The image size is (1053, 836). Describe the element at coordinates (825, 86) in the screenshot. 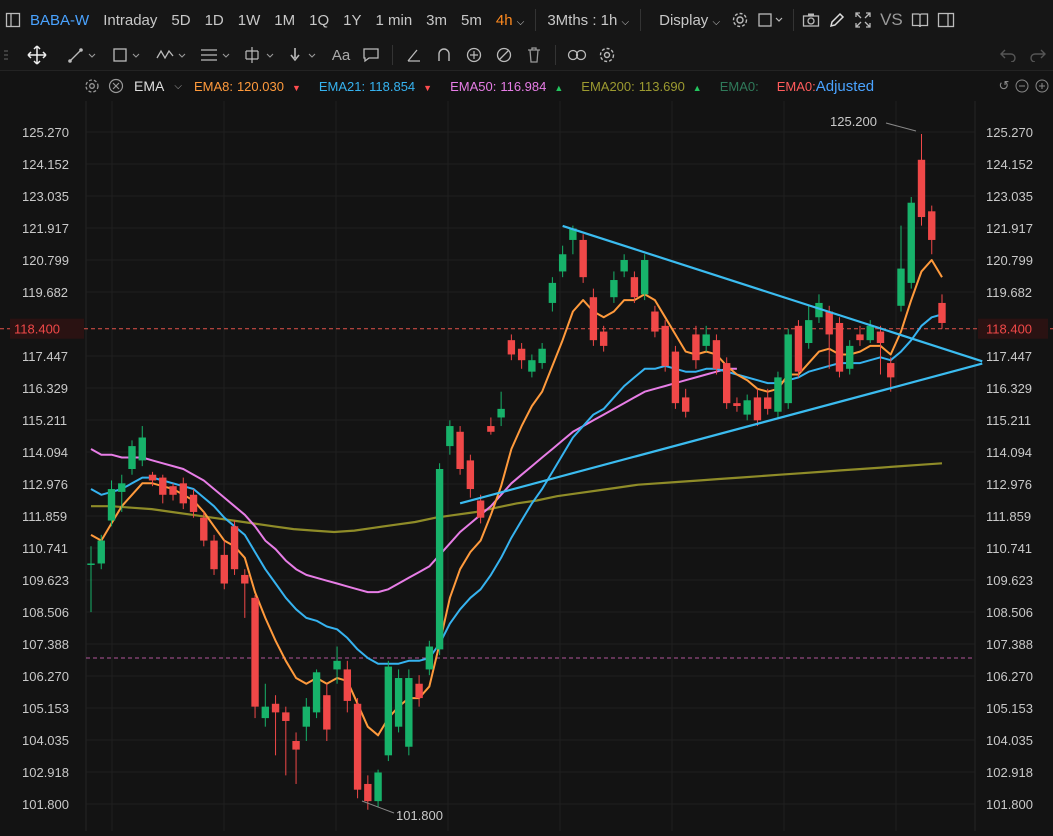

I see `indicator-5: EMA0:Adjusted` at that location.